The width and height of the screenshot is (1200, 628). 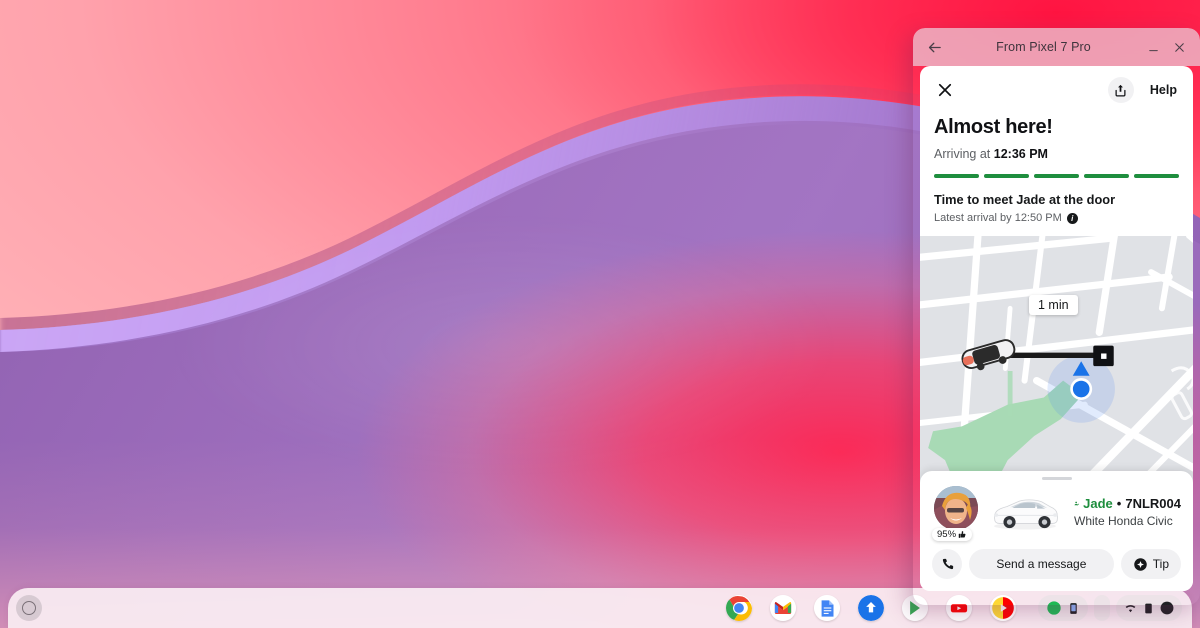 I want to click on back-arrow-icon, so click(x=934, y=47).